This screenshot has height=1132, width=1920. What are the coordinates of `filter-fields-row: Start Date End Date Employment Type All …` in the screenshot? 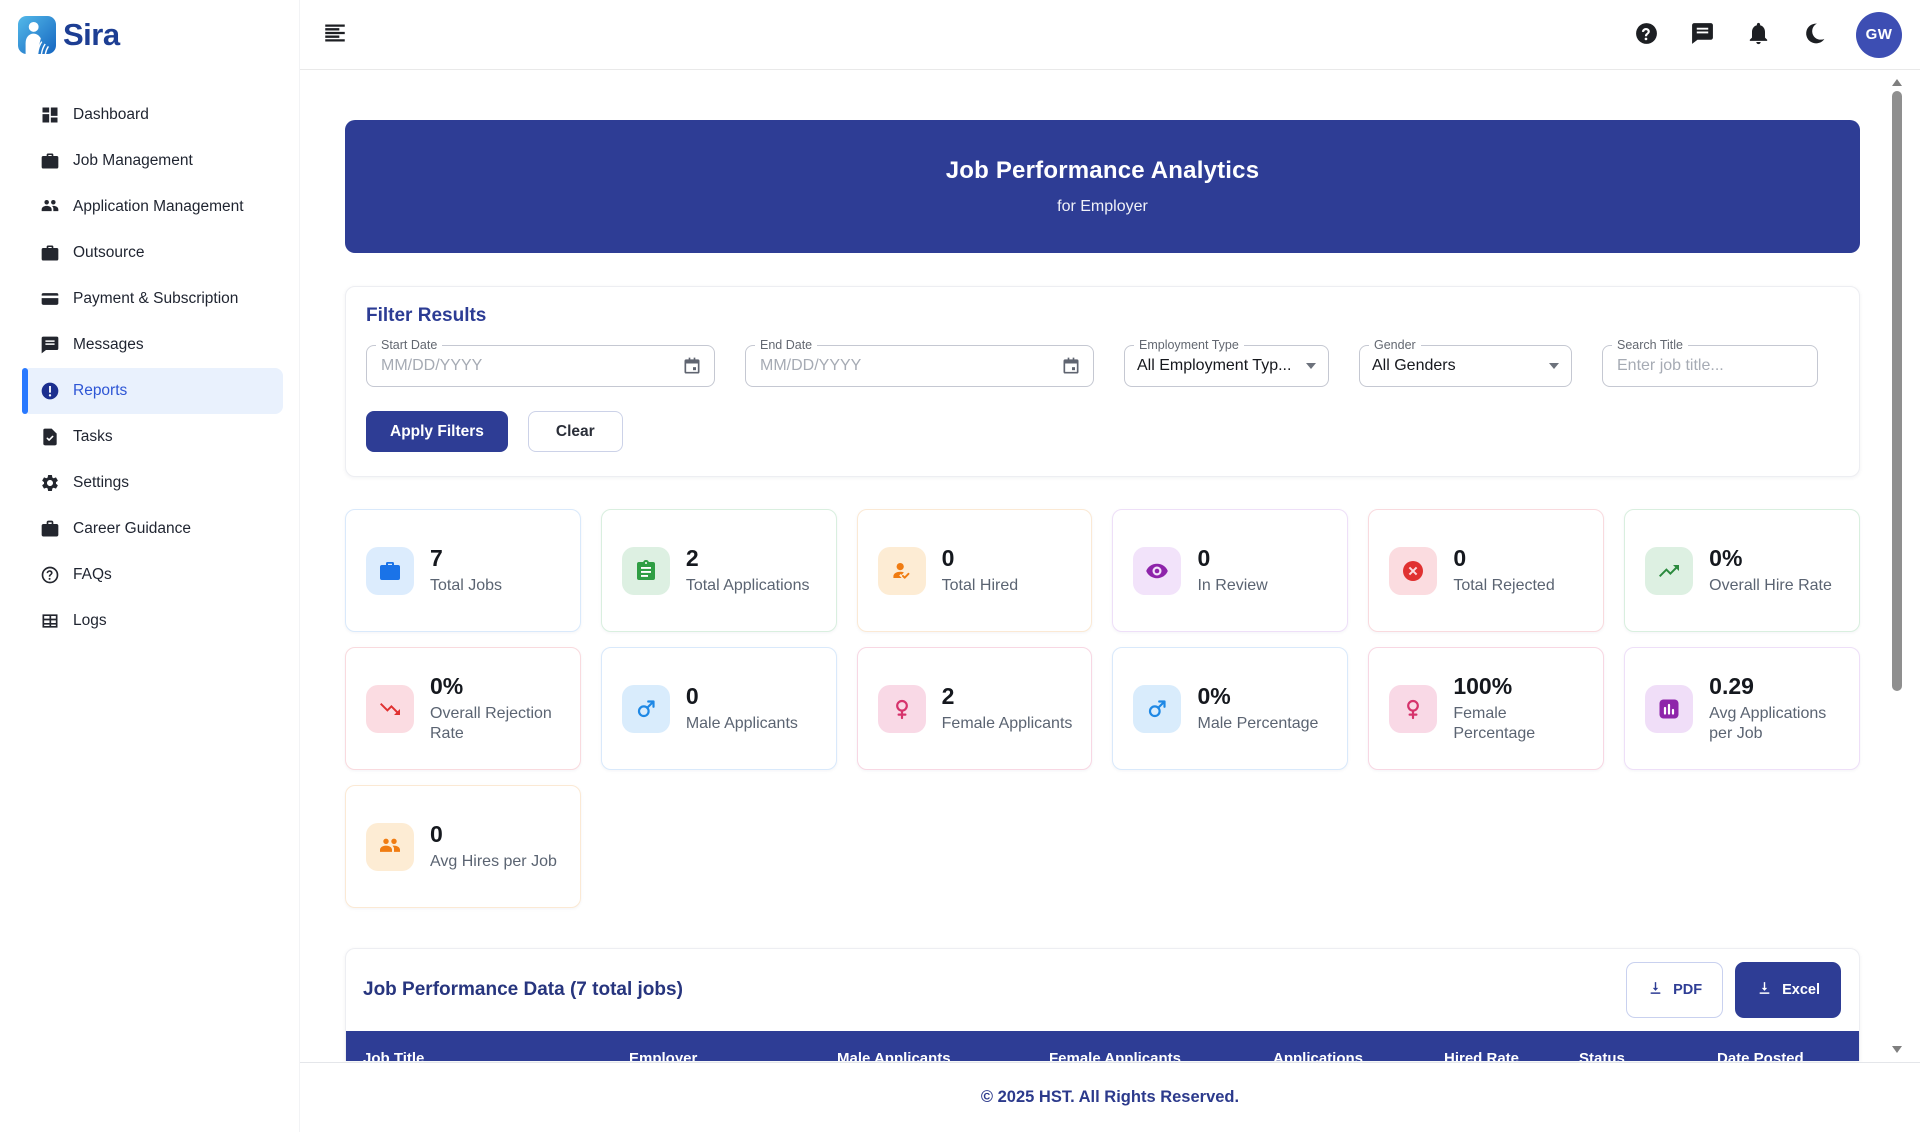 It's located at (1100, 362).